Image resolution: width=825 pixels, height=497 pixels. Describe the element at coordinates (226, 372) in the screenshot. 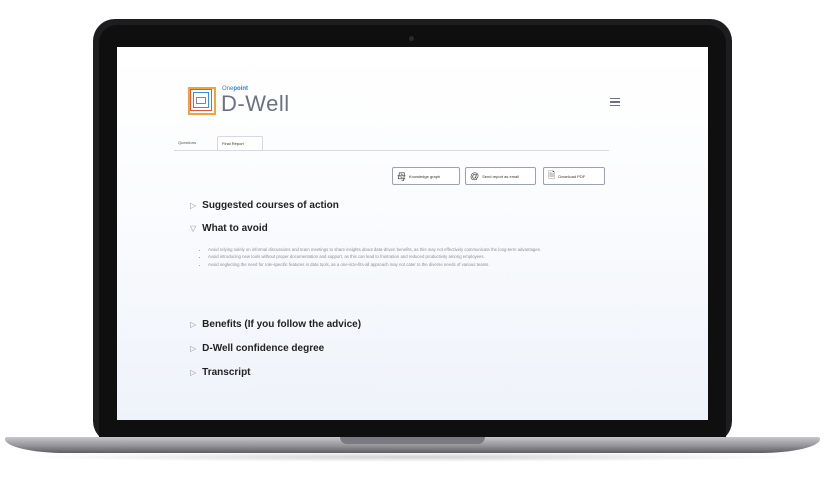

I see `section-title: Transcript` at that location.